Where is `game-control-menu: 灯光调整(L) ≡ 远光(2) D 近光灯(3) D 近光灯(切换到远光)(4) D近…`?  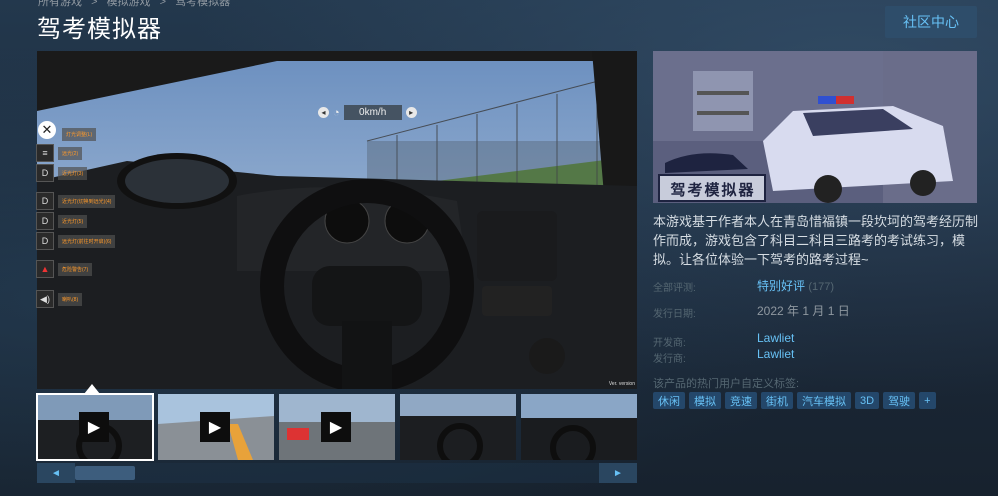 game-control-menu: 灯光调整(L) ≡ 远光(2) D 近光灯(3) D 近光灯(切换到远光)(4) D近… is located at coordinates (77, 215).